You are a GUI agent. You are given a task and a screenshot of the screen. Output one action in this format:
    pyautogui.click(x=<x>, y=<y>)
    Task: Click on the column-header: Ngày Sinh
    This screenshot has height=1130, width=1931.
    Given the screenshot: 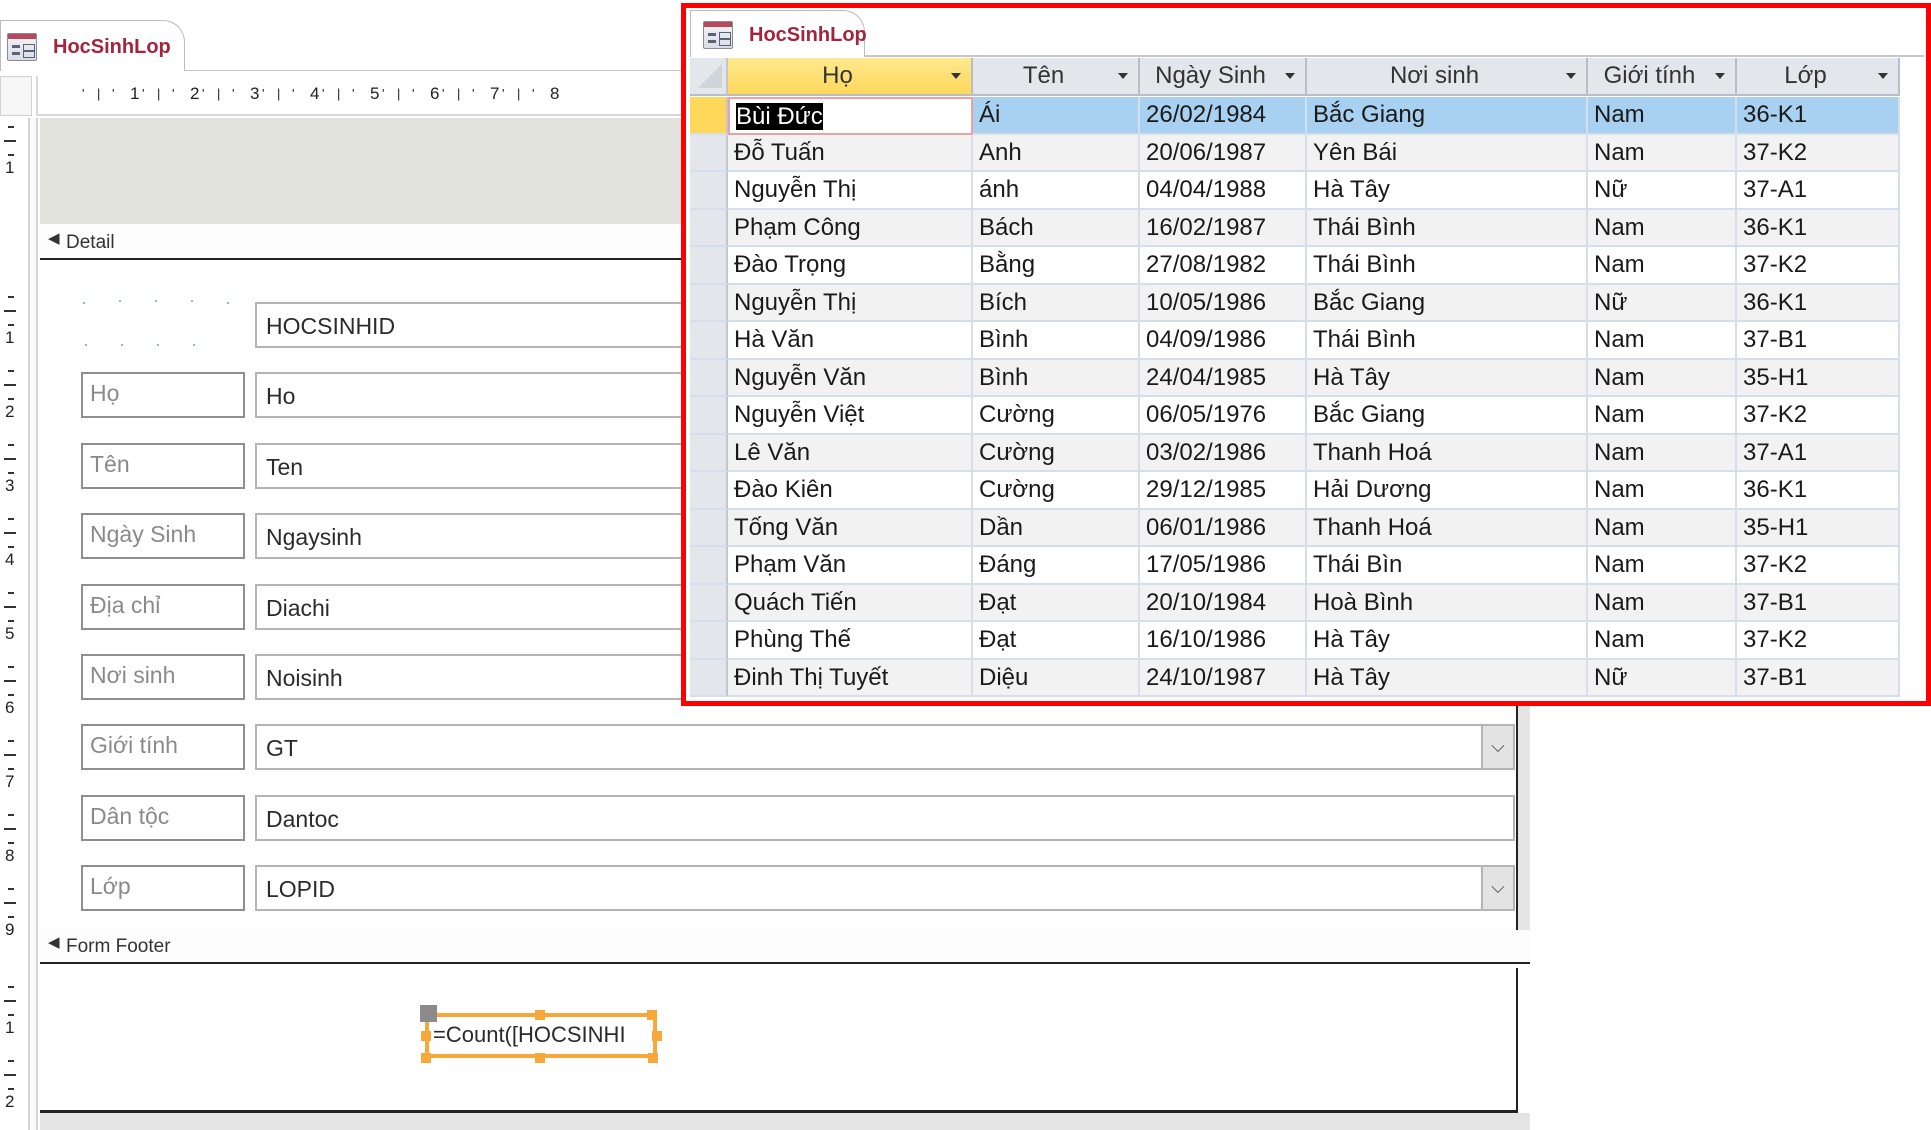 What is the action you would take?
    pyautogui.click(x=1223, y=77)
    